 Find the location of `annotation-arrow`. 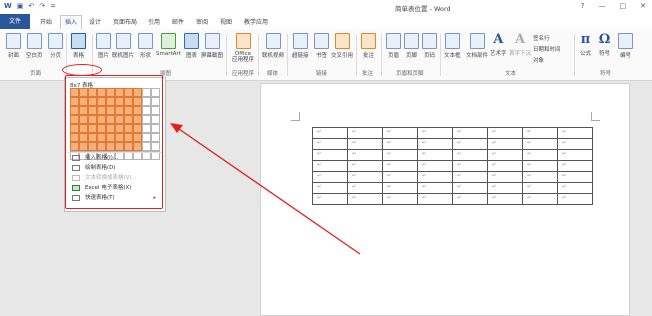

annotation-arrow is located at coordinates (265, 189).